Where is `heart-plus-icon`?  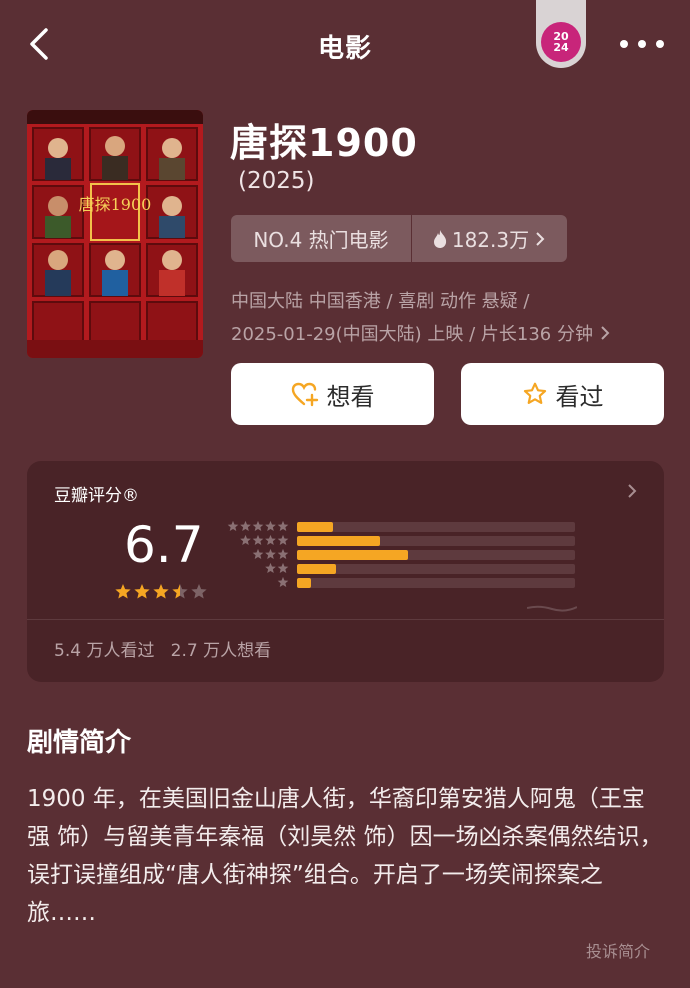
heart-plus-icon is located at coordinates (304, 394).